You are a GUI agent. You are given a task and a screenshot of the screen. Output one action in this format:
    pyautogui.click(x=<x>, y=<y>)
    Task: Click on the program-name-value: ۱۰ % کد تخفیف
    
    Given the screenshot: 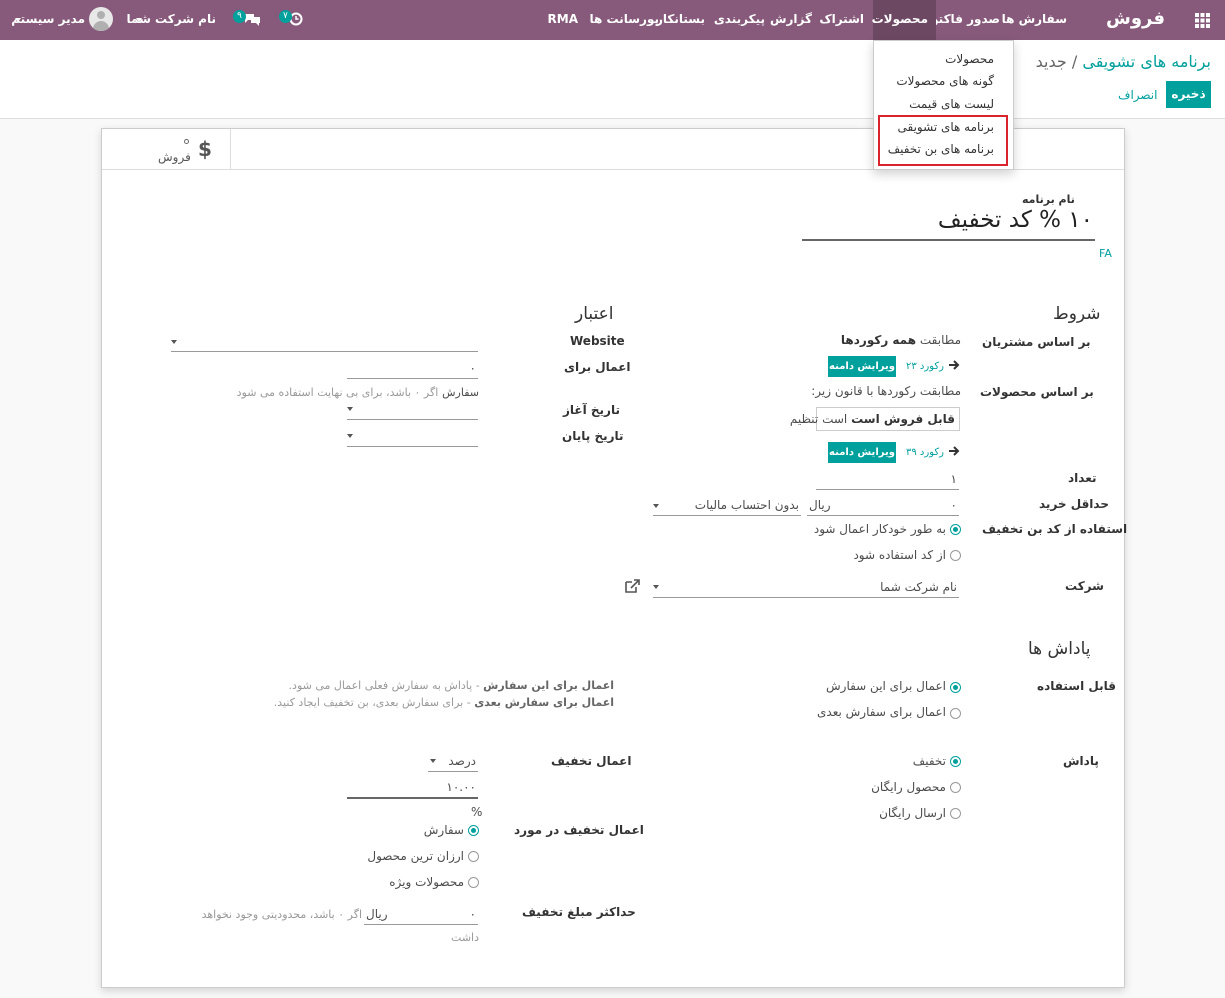 What is the action you would take?
    pyautogui.click(x=1015, y=220)
    